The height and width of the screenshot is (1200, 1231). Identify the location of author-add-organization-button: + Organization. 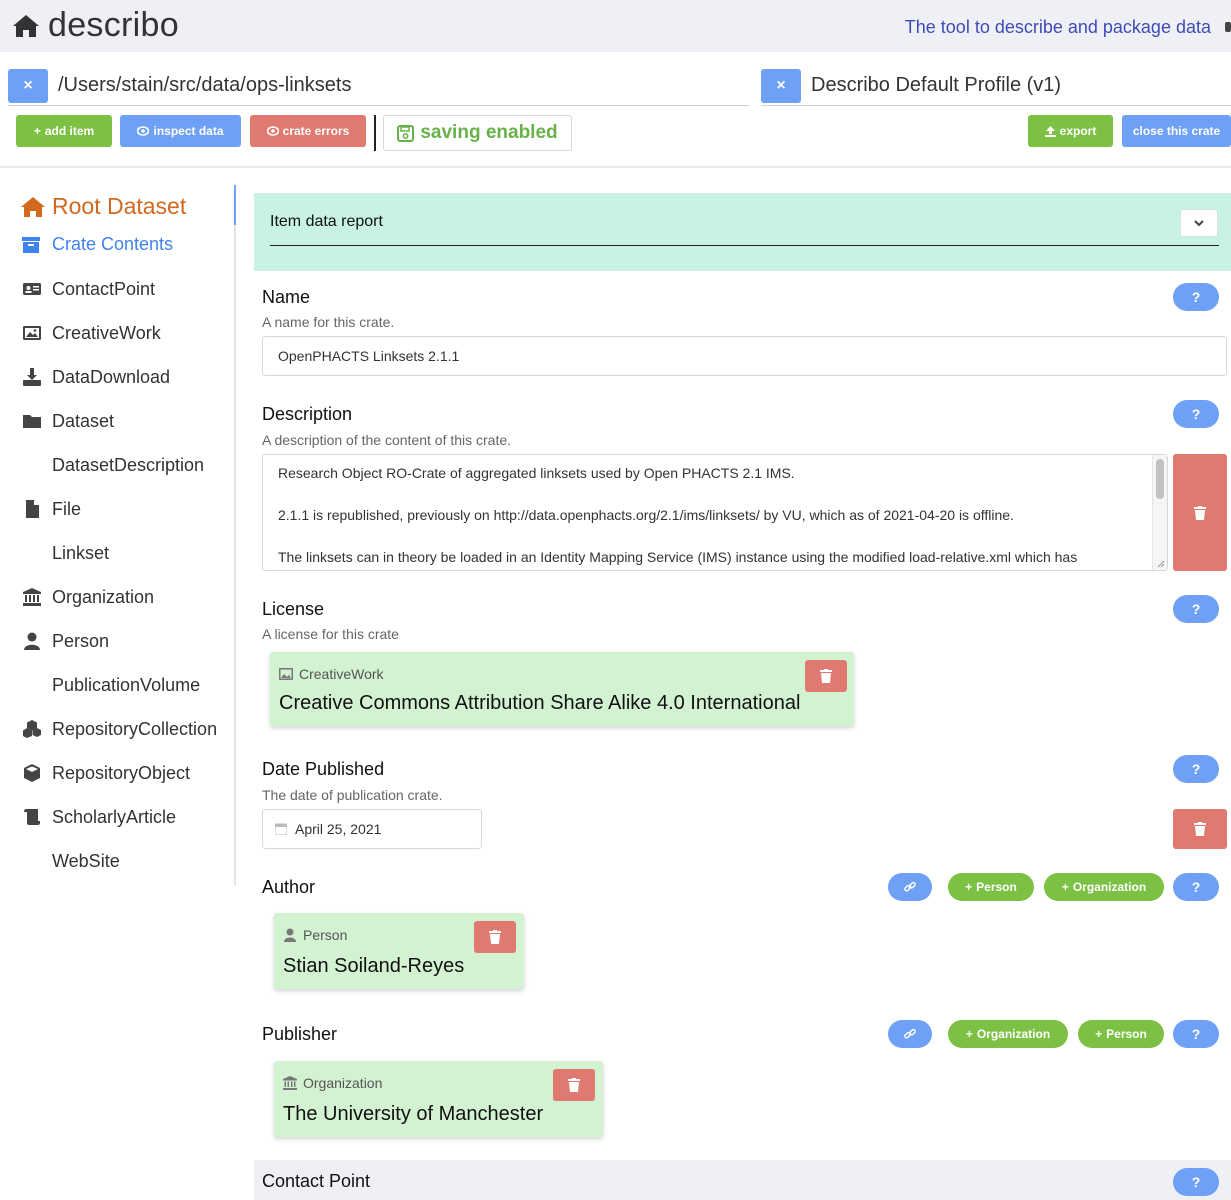
(1104, 887).